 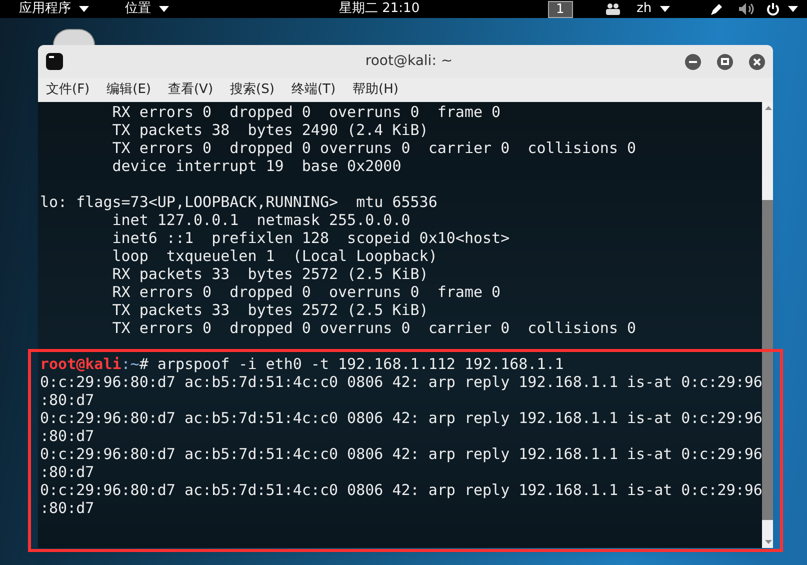 I want to click on prompt-path: :~, so click(x=130, y=364).